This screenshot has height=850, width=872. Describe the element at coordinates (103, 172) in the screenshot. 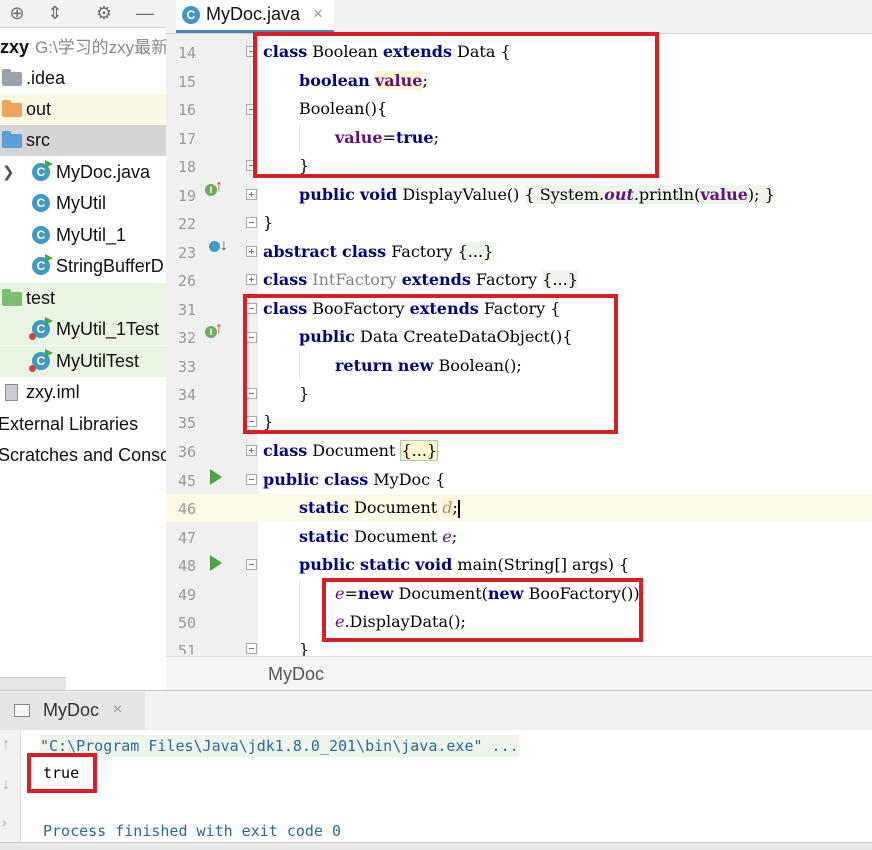

I see `tree-label: MyDoc.java` at that location.